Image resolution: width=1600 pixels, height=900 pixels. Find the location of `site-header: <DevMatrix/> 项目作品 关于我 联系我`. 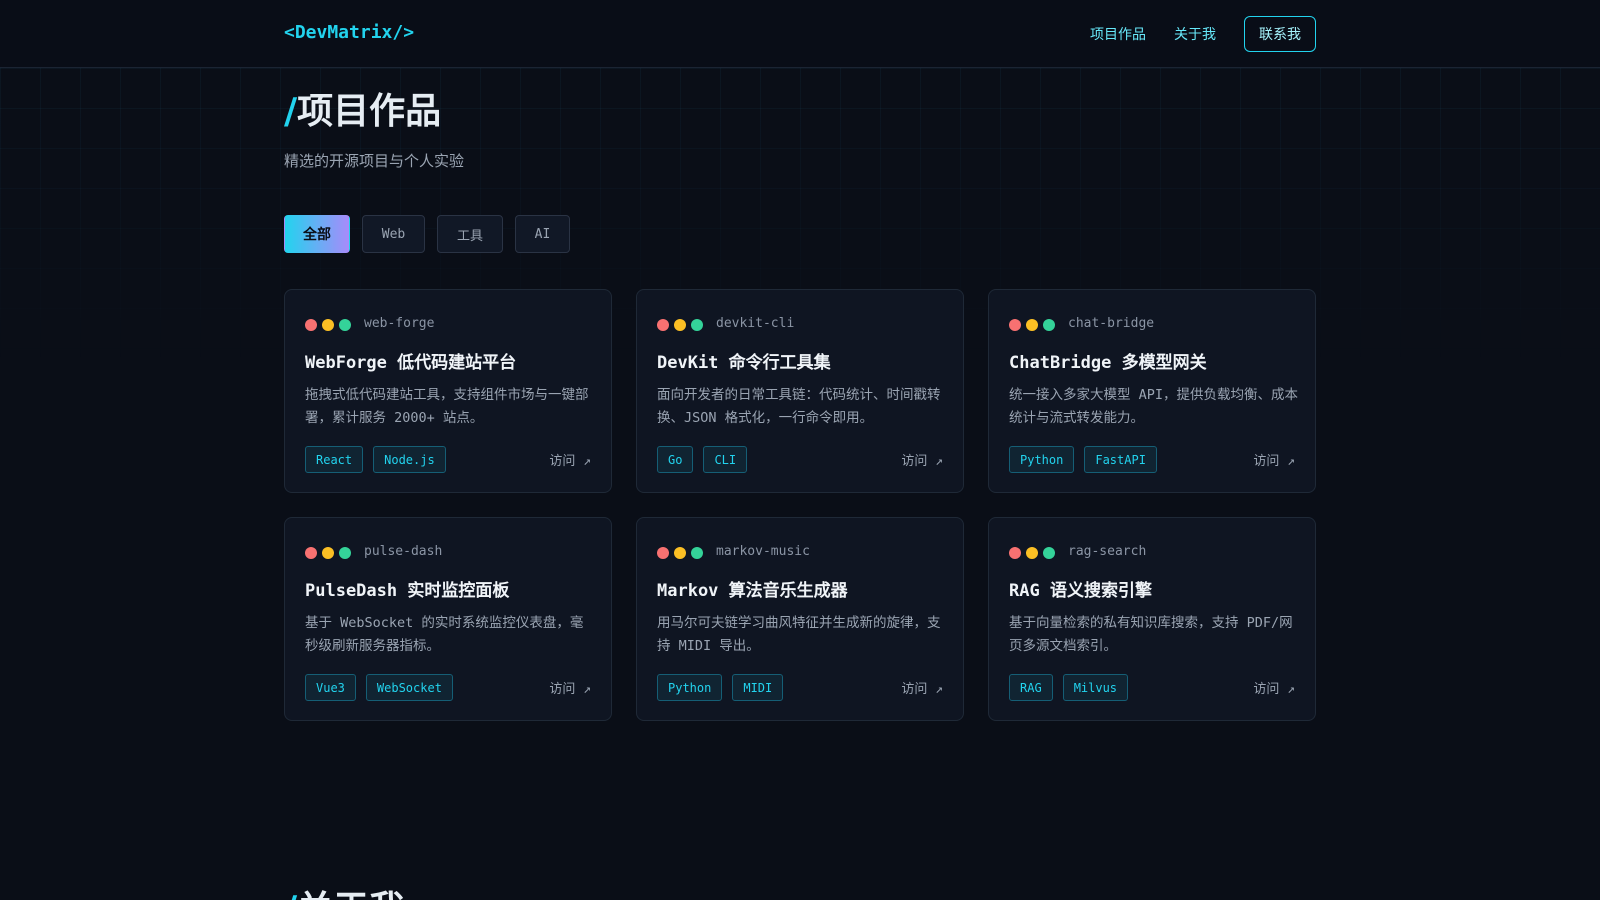

site-header: <DevMatrix/> 项目作品 关于我 联系我 is located at coordinates (800, 34).